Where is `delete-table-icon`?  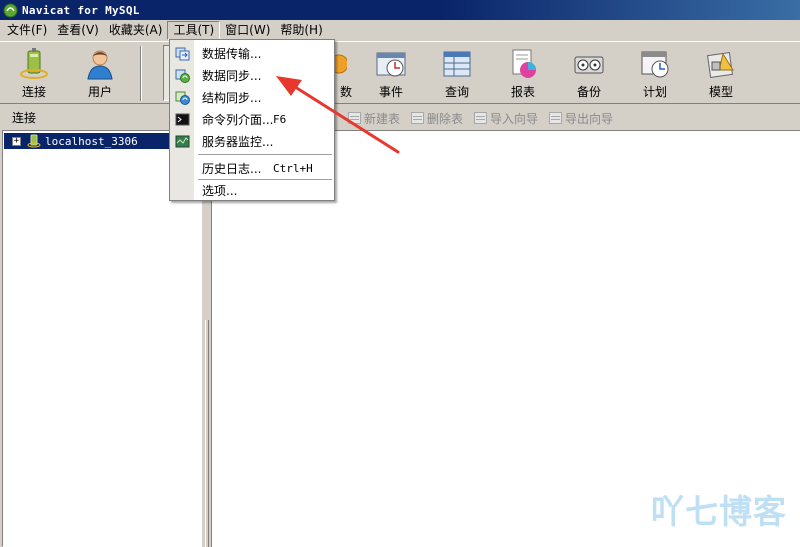 delete-table-icon is located at coordinates (418, 118).